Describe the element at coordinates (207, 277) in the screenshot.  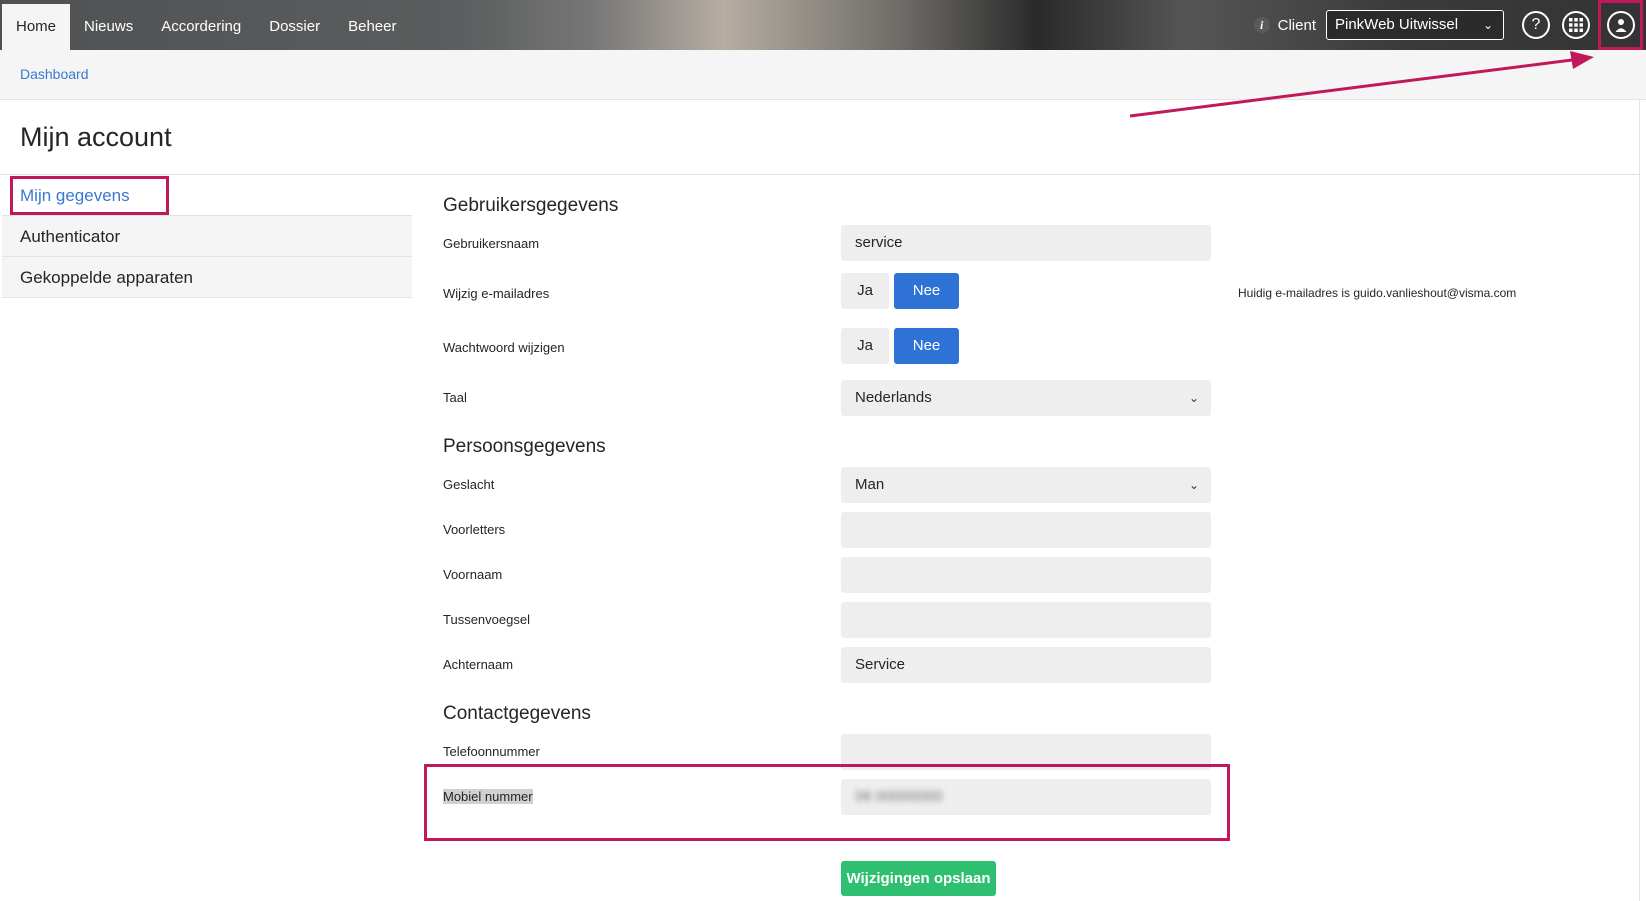
I see `sidebar-item-gekoppelde-apparaten: Gekoppelde apparaten` at that location.